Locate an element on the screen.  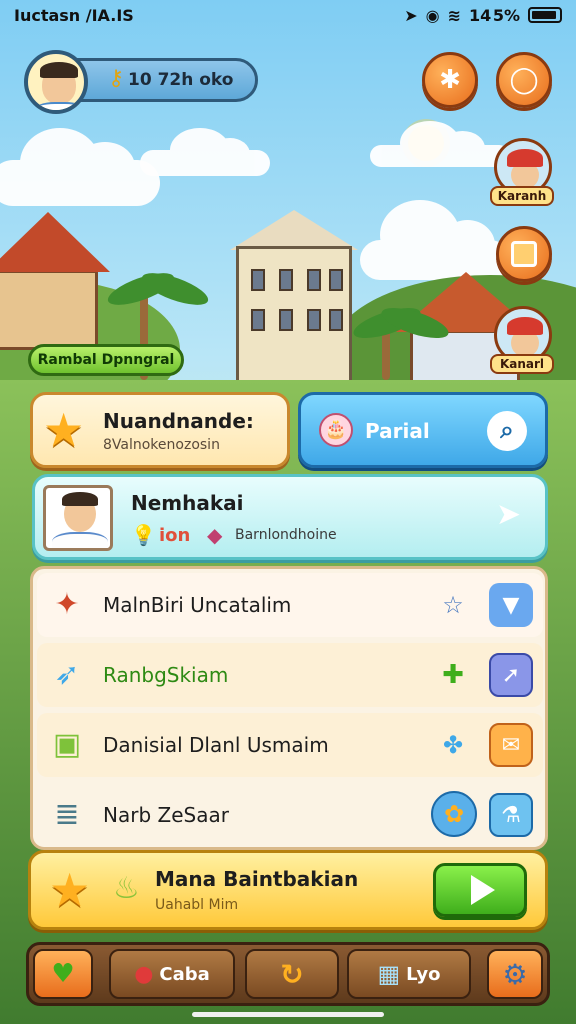
gem-icon: ◆ is located at coordinates (215, 535).